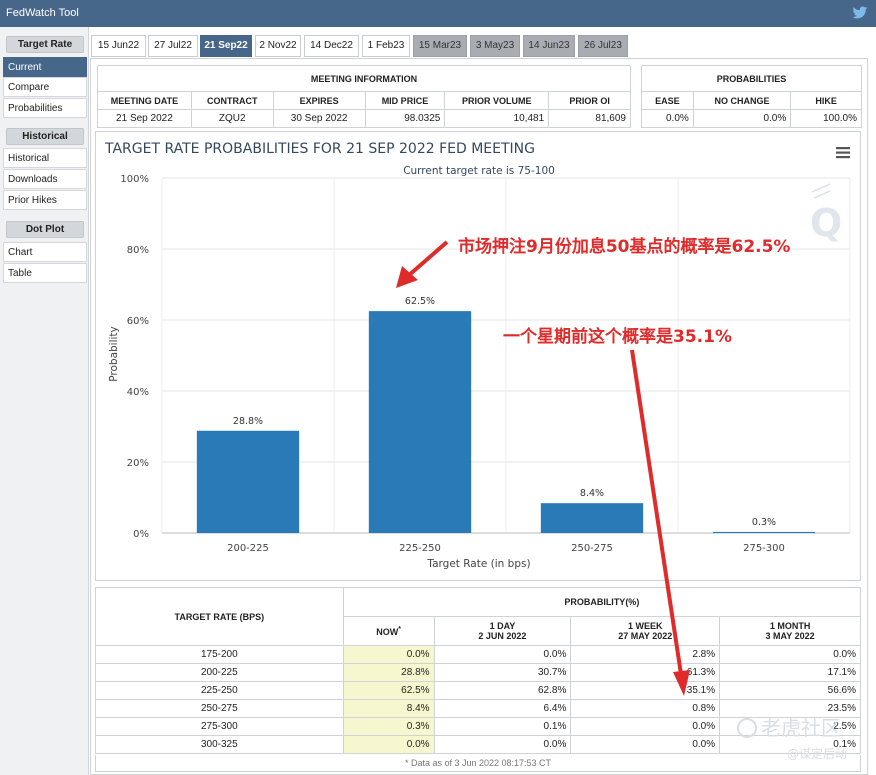  What do you see at coordinates (502, 690) in the screenshot?
I see `probability-cell: 62.8%` at bounding box center [502, 690].